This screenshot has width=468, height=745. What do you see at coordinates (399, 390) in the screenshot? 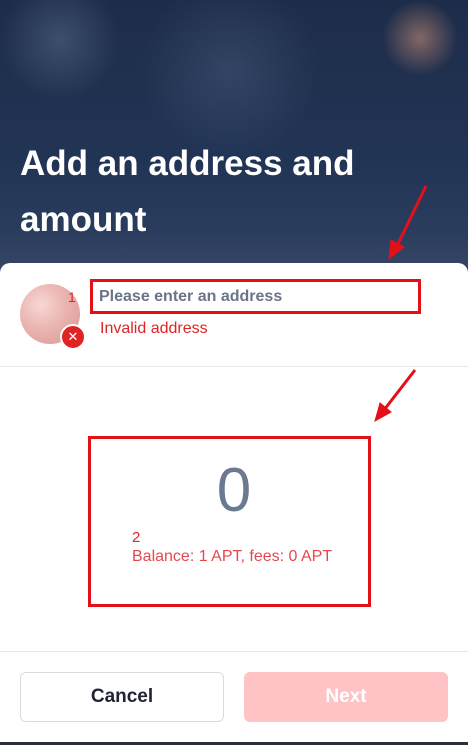
I see `arrow-to-amount` at bounding box center [399, 390].